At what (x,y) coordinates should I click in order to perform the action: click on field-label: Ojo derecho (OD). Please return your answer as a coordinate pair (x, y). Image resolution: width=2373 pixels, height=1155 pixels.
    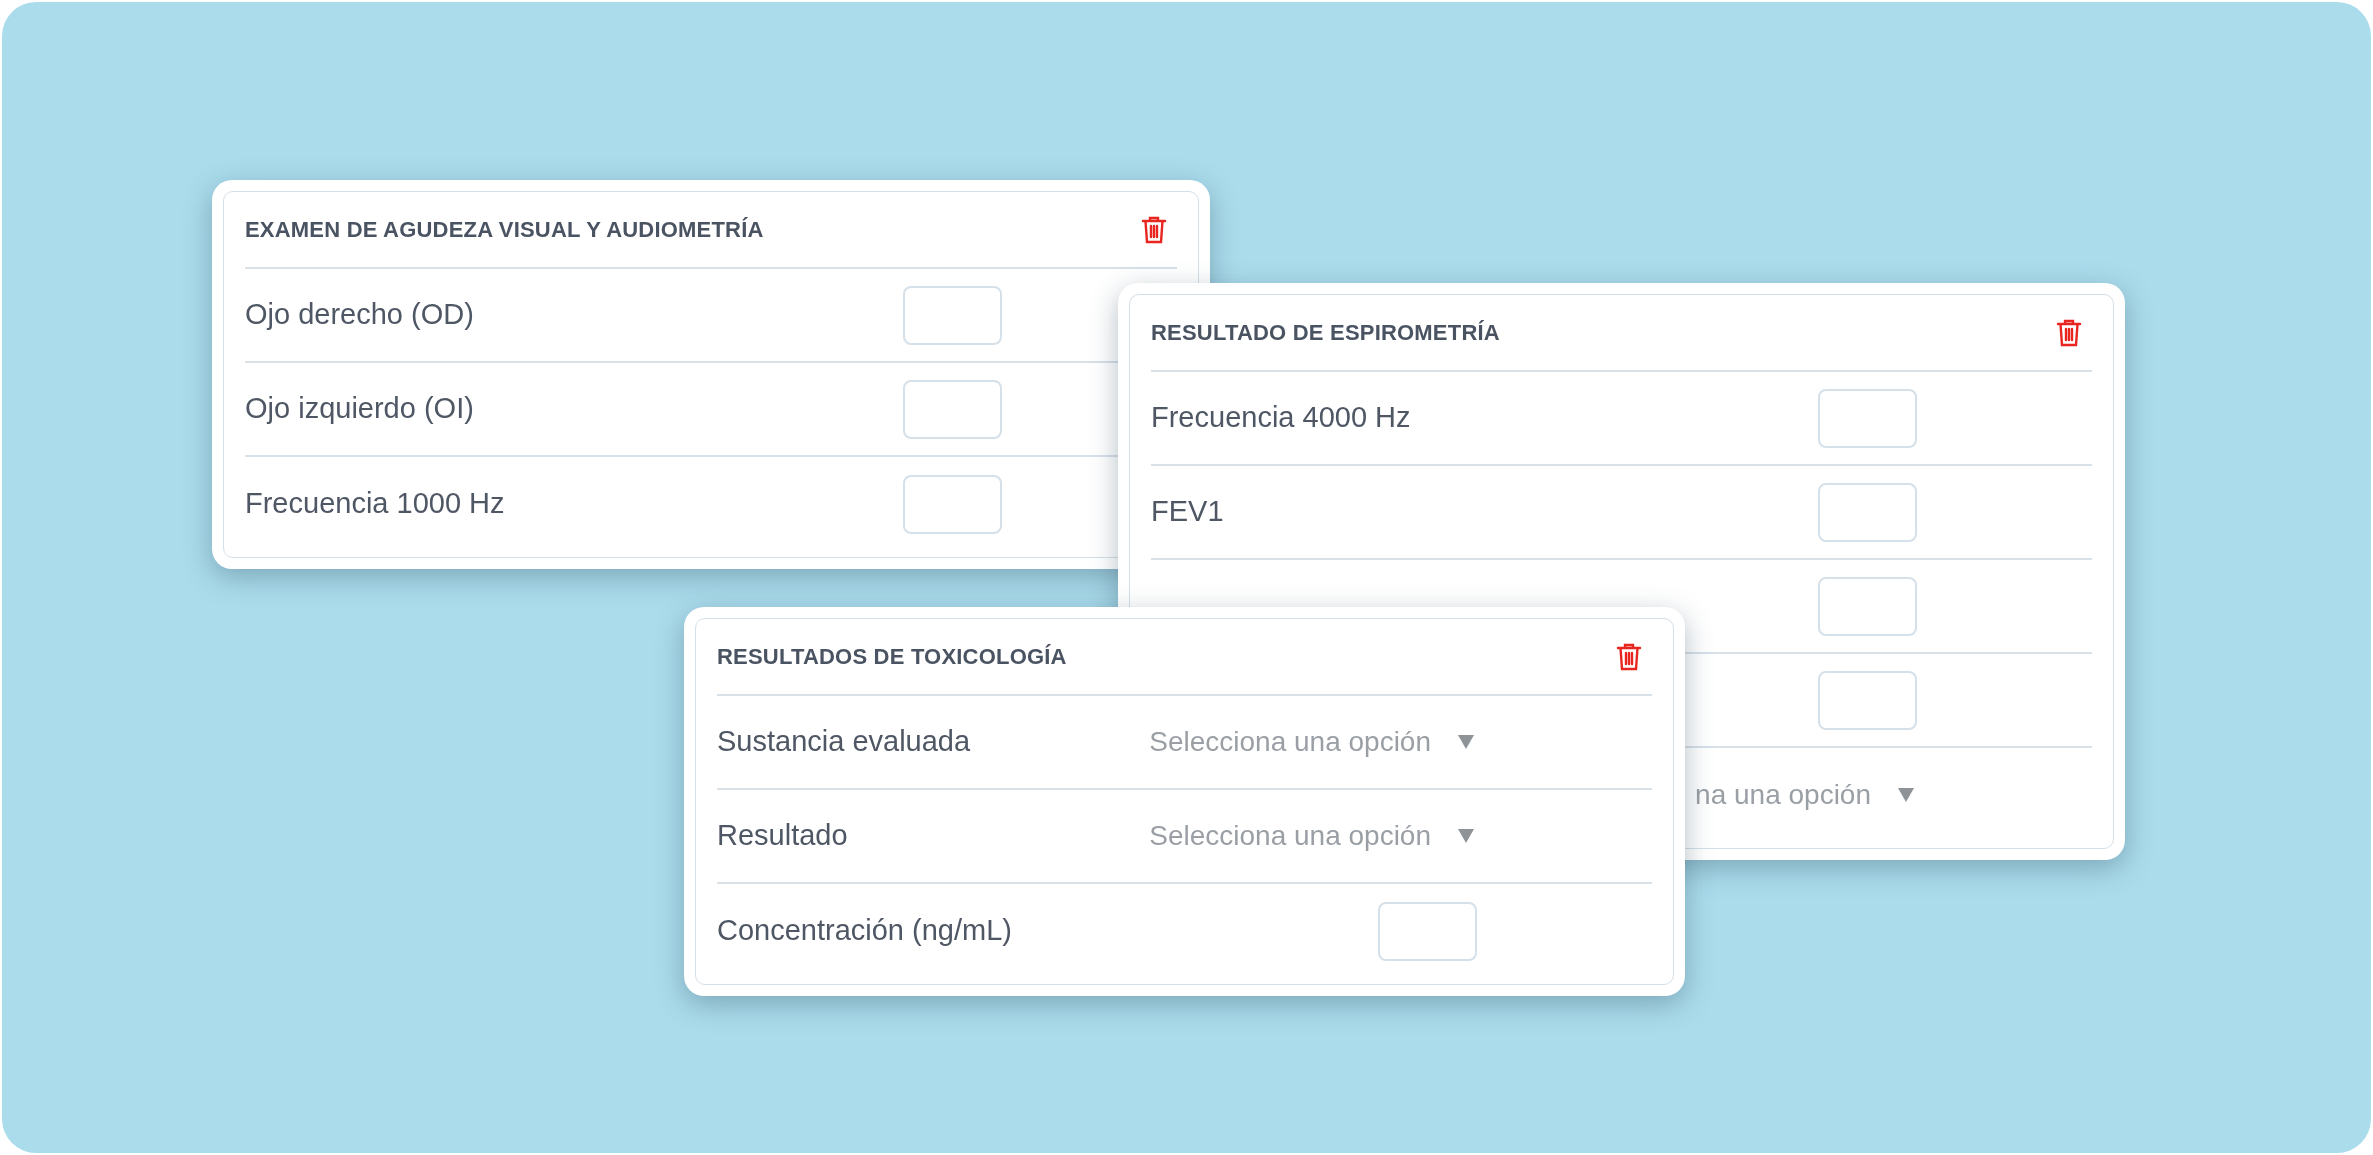
    Looking at the image, I should click on (360, 315).